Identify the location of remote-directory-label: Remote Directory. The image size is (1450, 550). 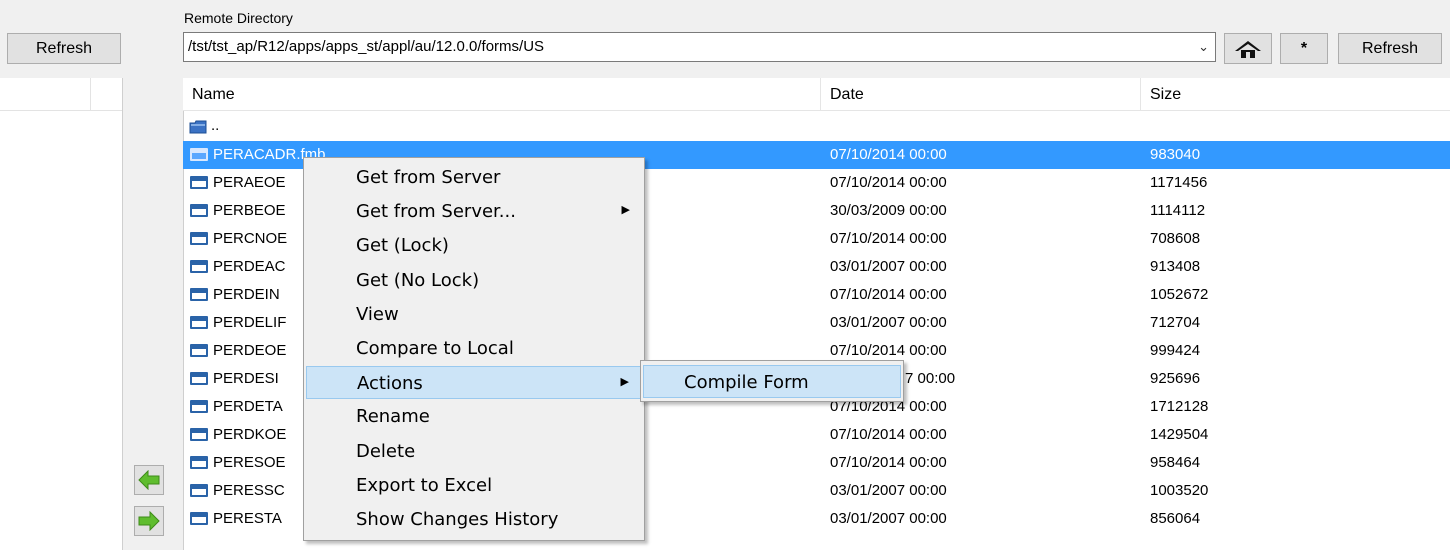
(238, 18).